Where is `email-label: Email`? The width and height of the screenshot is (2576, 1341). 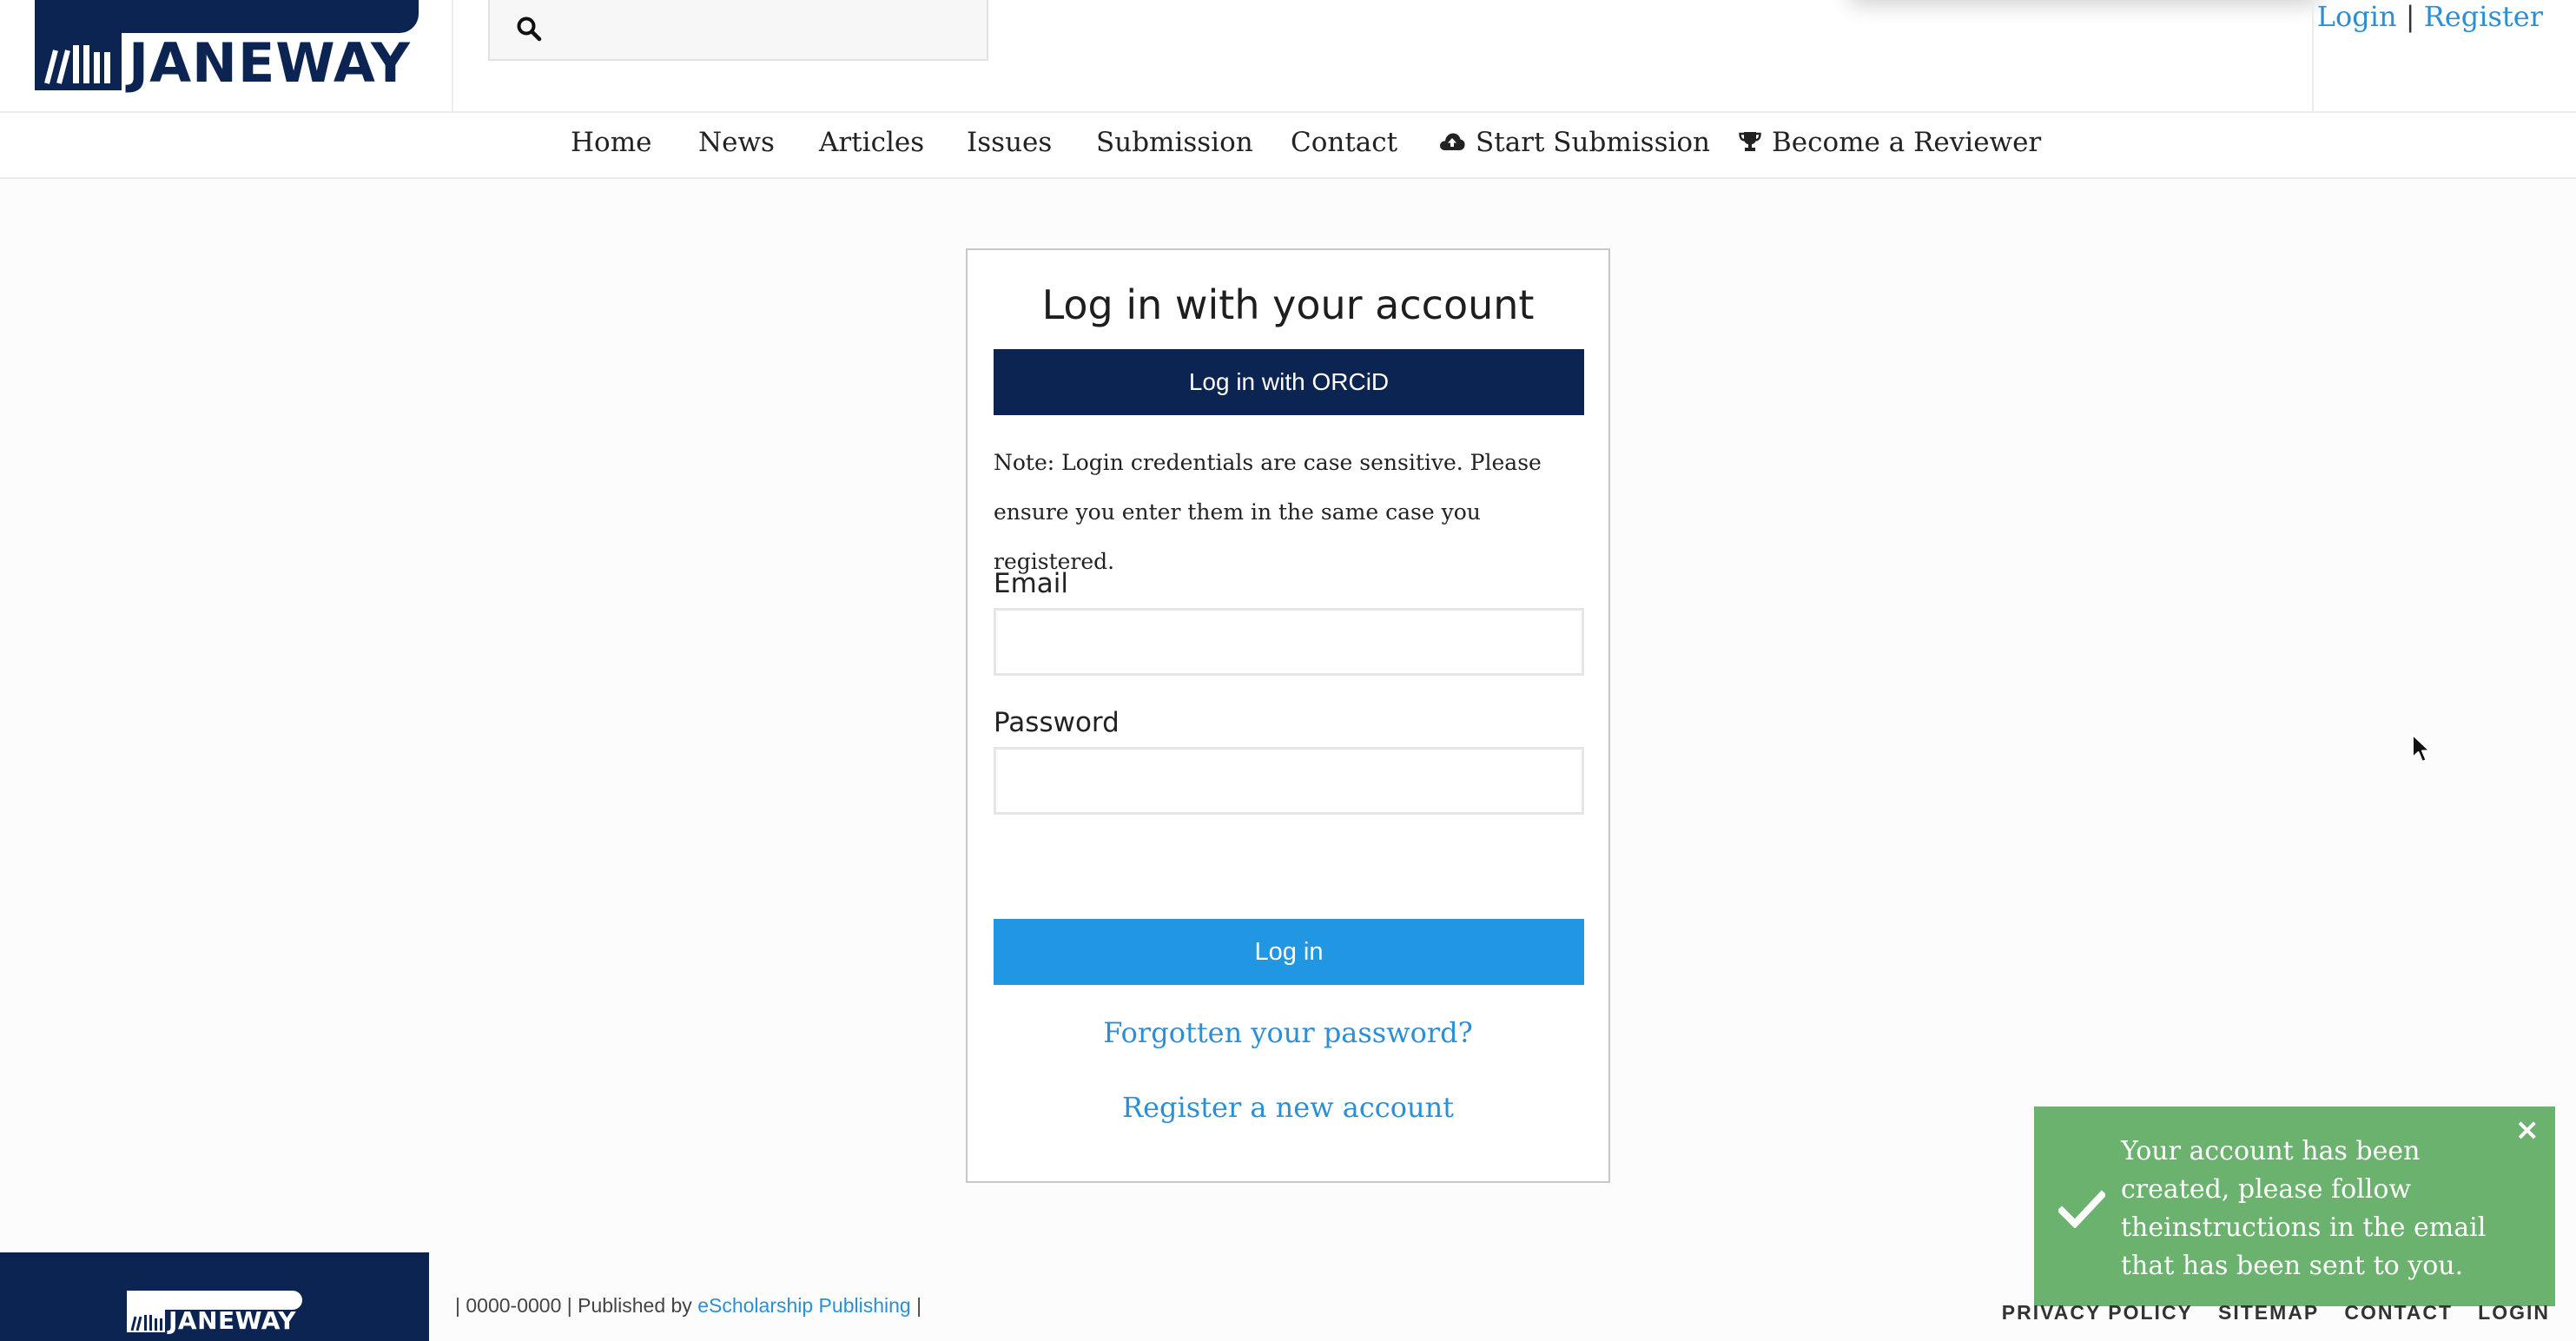
email-label: Email is located at coordinates (1031, 583).